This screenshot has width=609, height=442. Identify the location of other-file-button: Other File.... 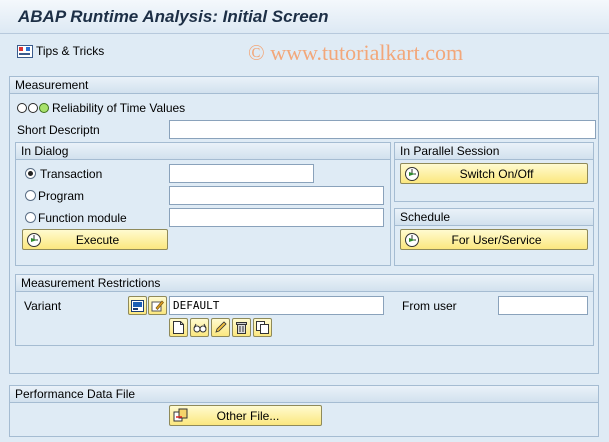
(245, 415).